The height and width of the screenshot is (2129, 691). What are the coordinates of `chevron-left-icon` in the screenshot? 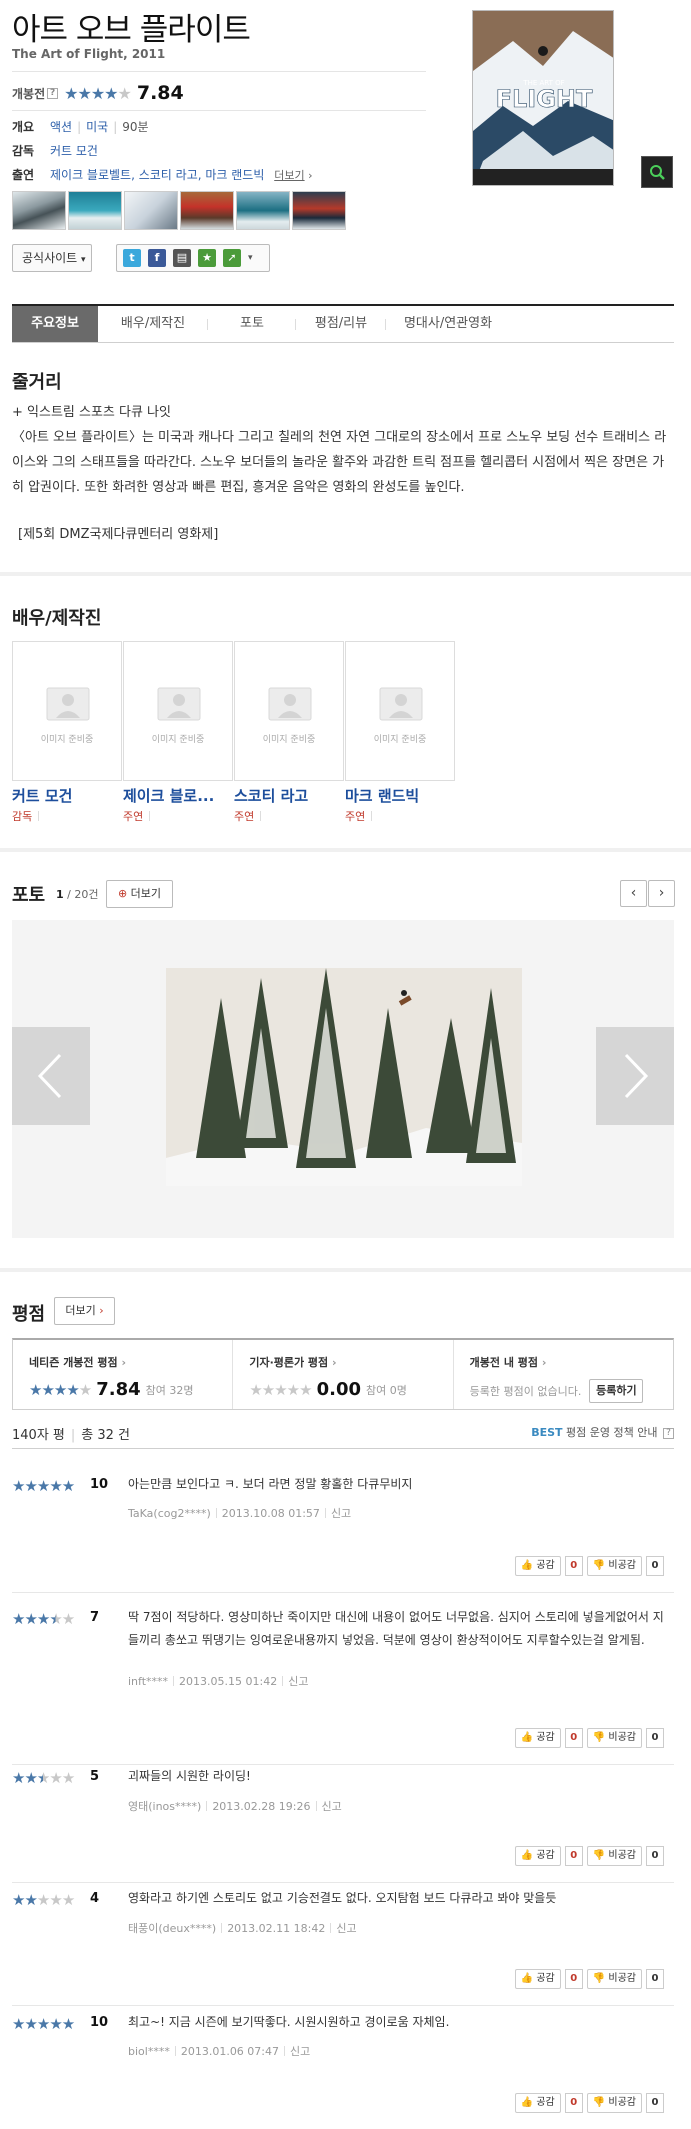 It's located at (49, 1076).